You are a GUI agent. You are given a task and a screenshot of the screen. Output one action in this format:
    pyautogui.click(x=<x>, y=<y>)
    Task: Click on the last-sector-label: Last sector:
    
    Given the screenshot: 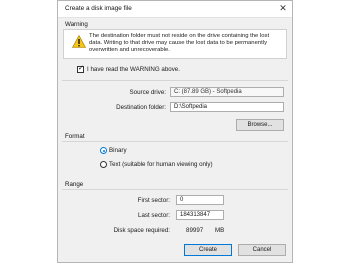 What is the action you would take?
    pyautogui.click(x=154, y=215)
    